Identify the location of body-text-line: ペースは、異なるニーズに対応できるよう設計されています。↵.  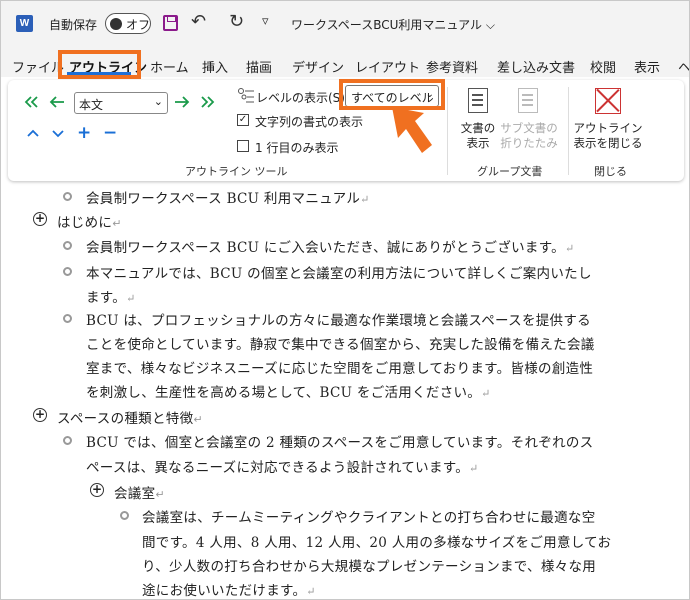
(282, 468).